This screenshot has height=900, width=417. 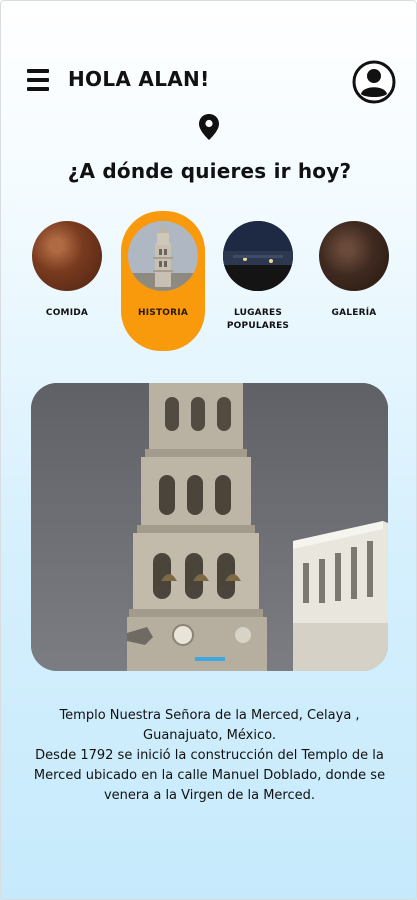 What do you see at coordinates (163, 256) in the screenshot?
I see `history-thumbnail` at bounding box center [163, 256].